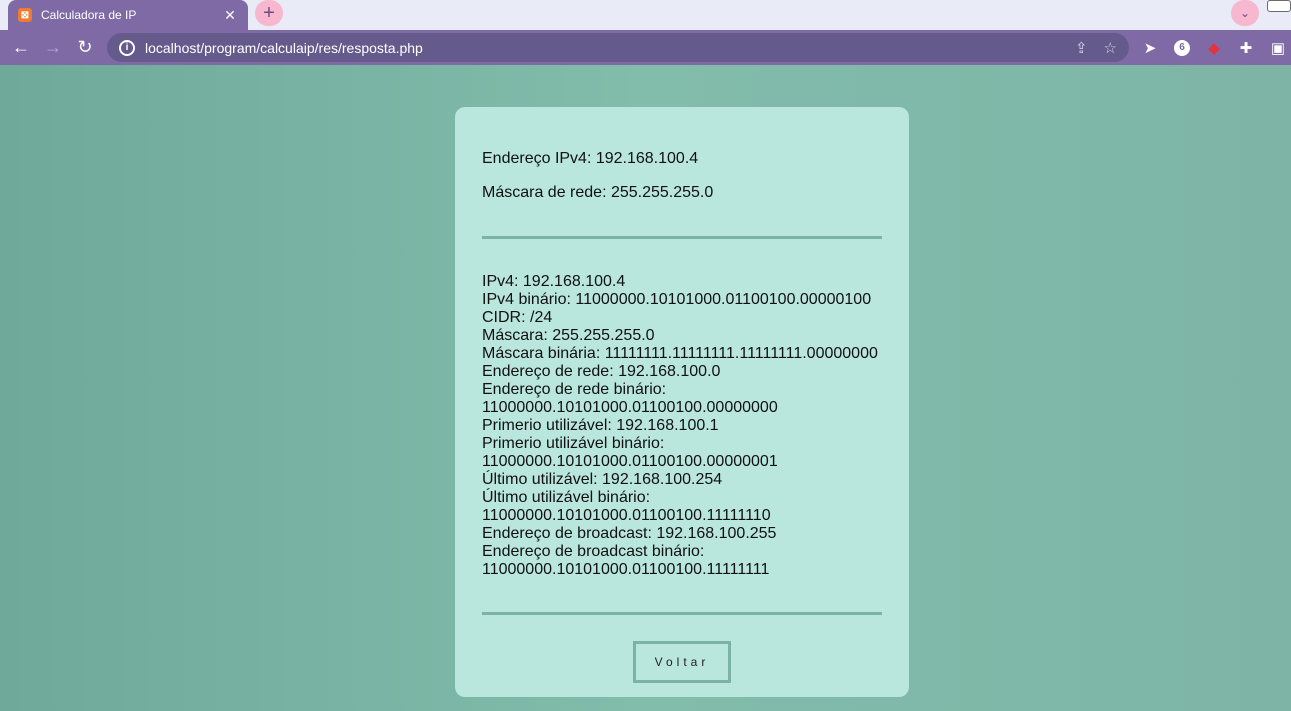 The height and width of the screenshot is (711, 1291). I want to click on close-icon: ✕, so click(230, 15).